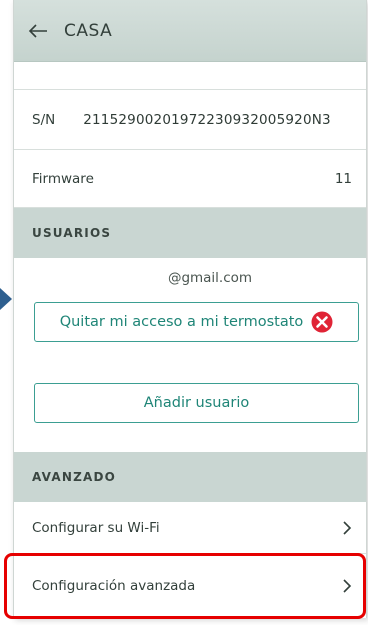 The width and height of the screenshot is (368, 625). I want to click on remove-access-label: Quitar mi acceso a mi termostato, so click(181, 322).